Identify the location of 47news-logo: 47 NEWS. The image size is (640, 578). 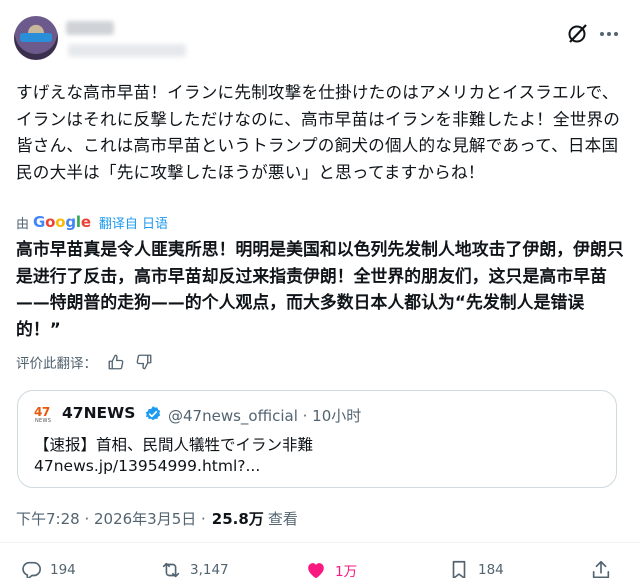
(44, 415).